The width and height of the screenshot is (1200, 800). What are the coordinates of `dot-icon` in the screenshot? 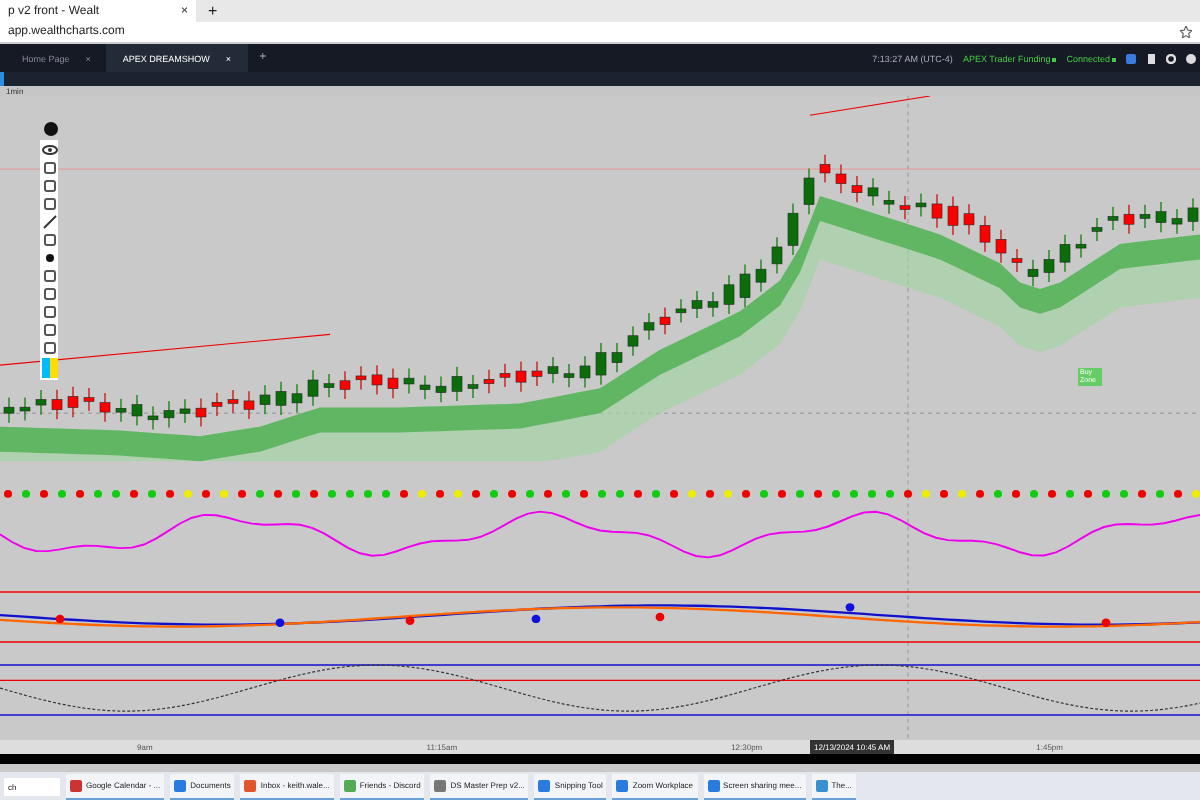 It's located at (49, 258).